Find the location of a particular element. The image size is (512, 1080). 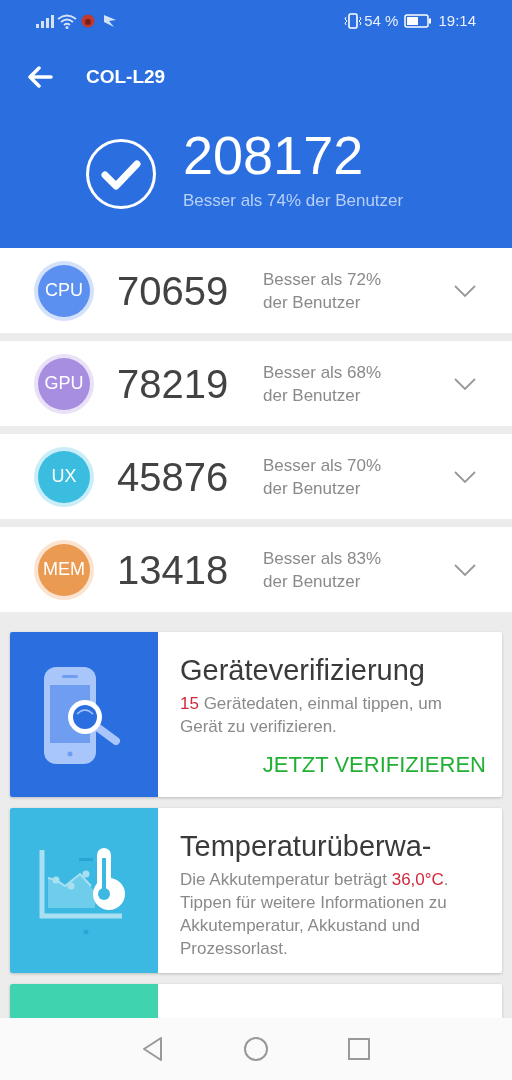

back-arrow-icon is located at coordinates (40, 77).